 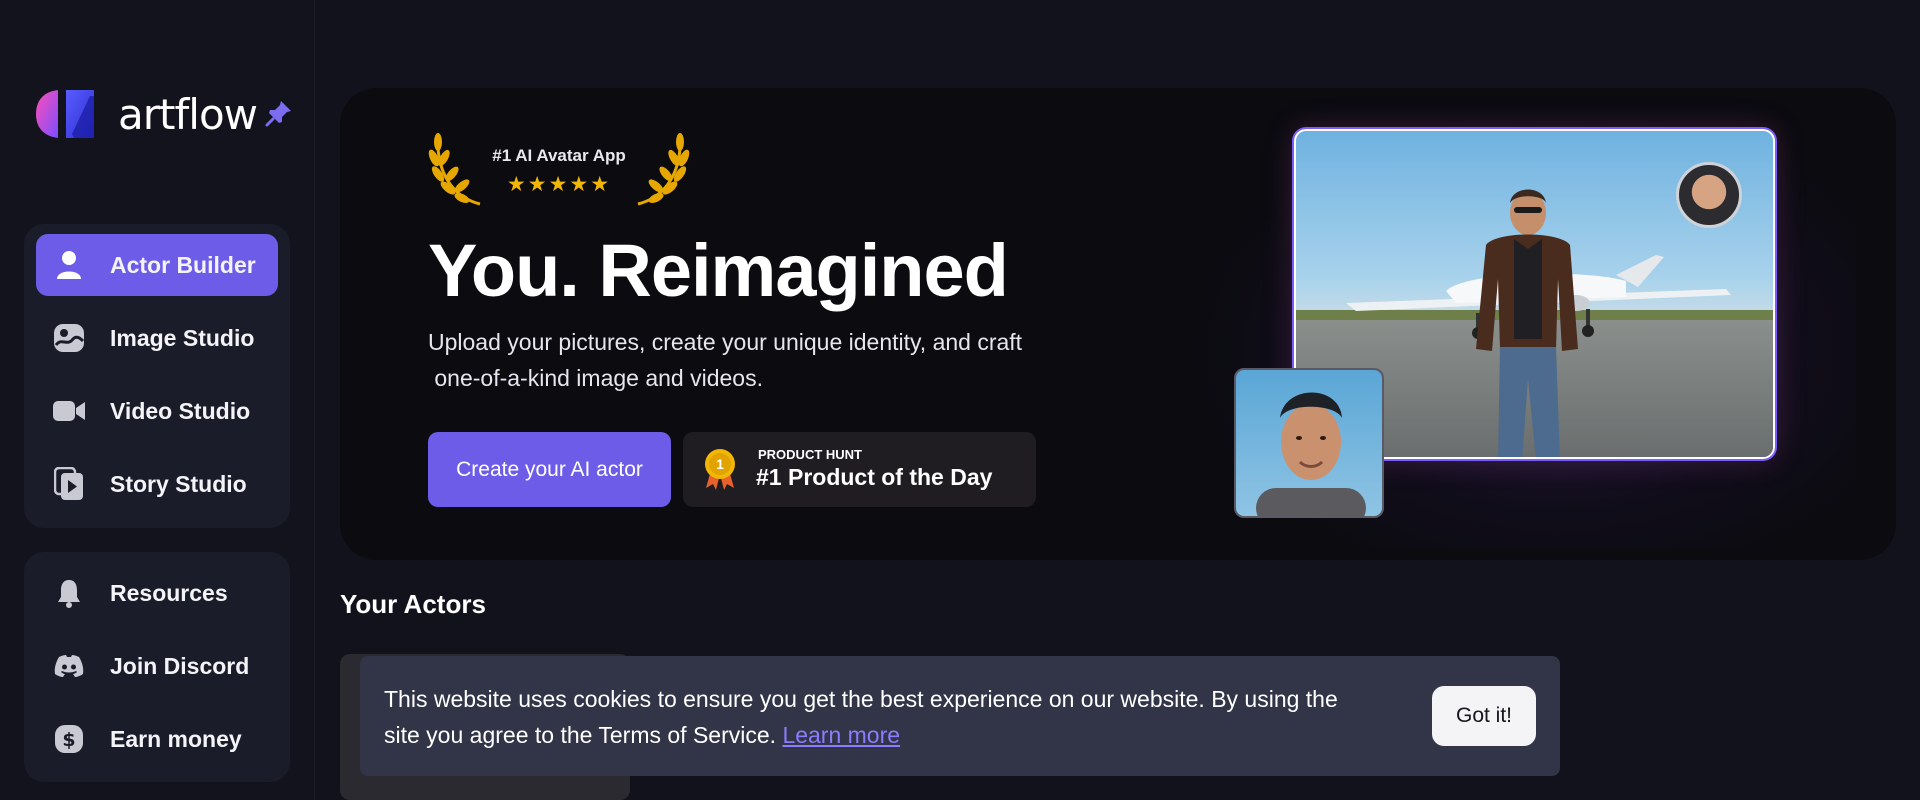 What do you see at coordinates (663, 169) in the screenshot?
I see `laurel-right-icon` at bounding box center [663, 169].